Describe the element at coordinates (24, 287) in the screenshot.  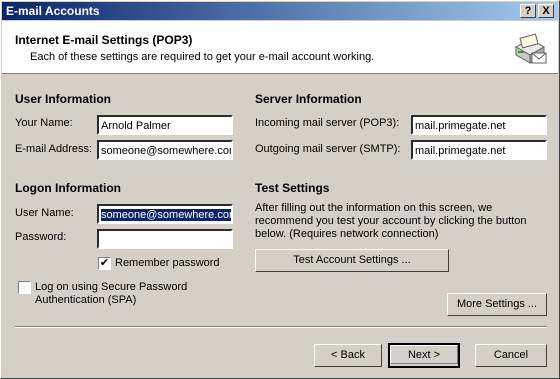
I see `spa-checkbox` at that location.